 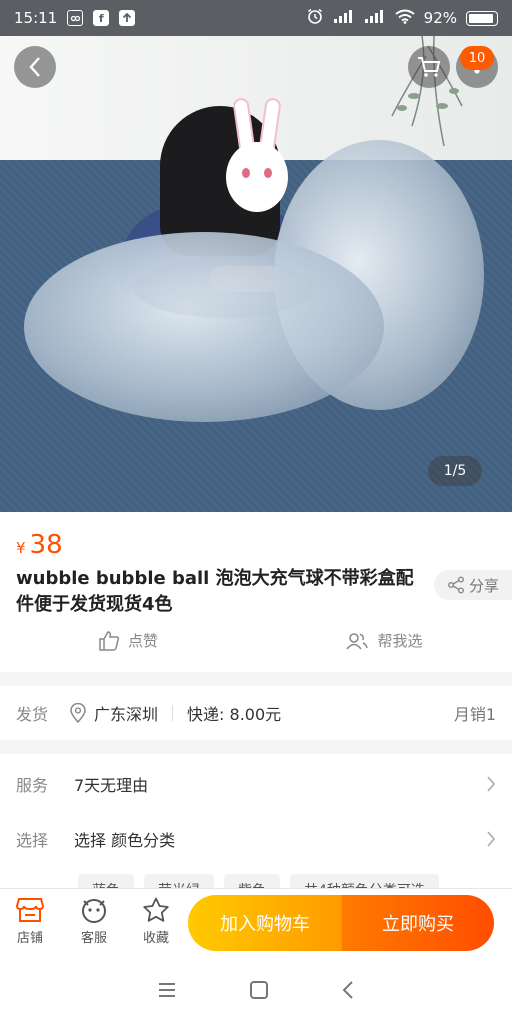 What do you see at coordinates (46, 545) in the screenshot?
I see `price-value: 38` at bounding box center [46, 545].